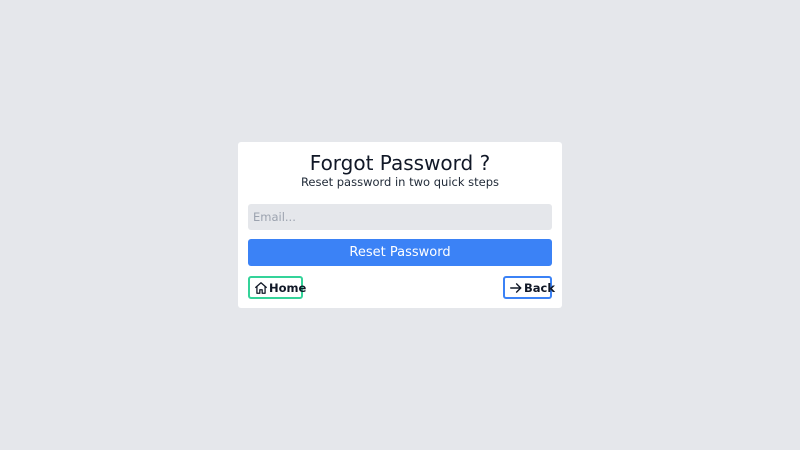  Describe the element at coordinates (516, 288) in the screenshot. I see `arrow-right-icon` at that location.